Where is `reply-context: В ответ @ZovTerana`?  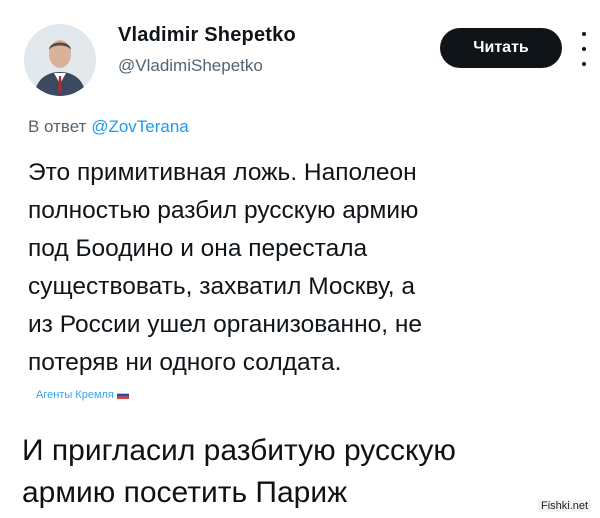 reply-context: В ответ @ZovTerana is located at coordinates (108, 127).